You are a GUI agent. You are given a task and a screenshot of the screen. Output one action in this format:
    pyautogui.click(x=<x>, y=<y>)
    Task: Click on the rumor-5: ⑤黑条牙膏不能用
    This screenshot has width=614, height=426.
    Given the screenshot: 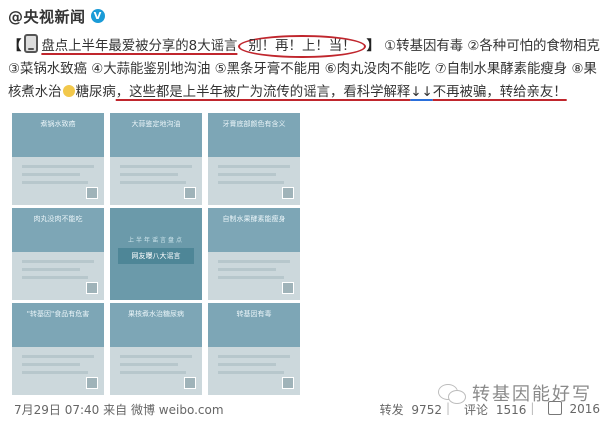 What is the action you would take?
    pyautogui.click(x=267, y=69)
    